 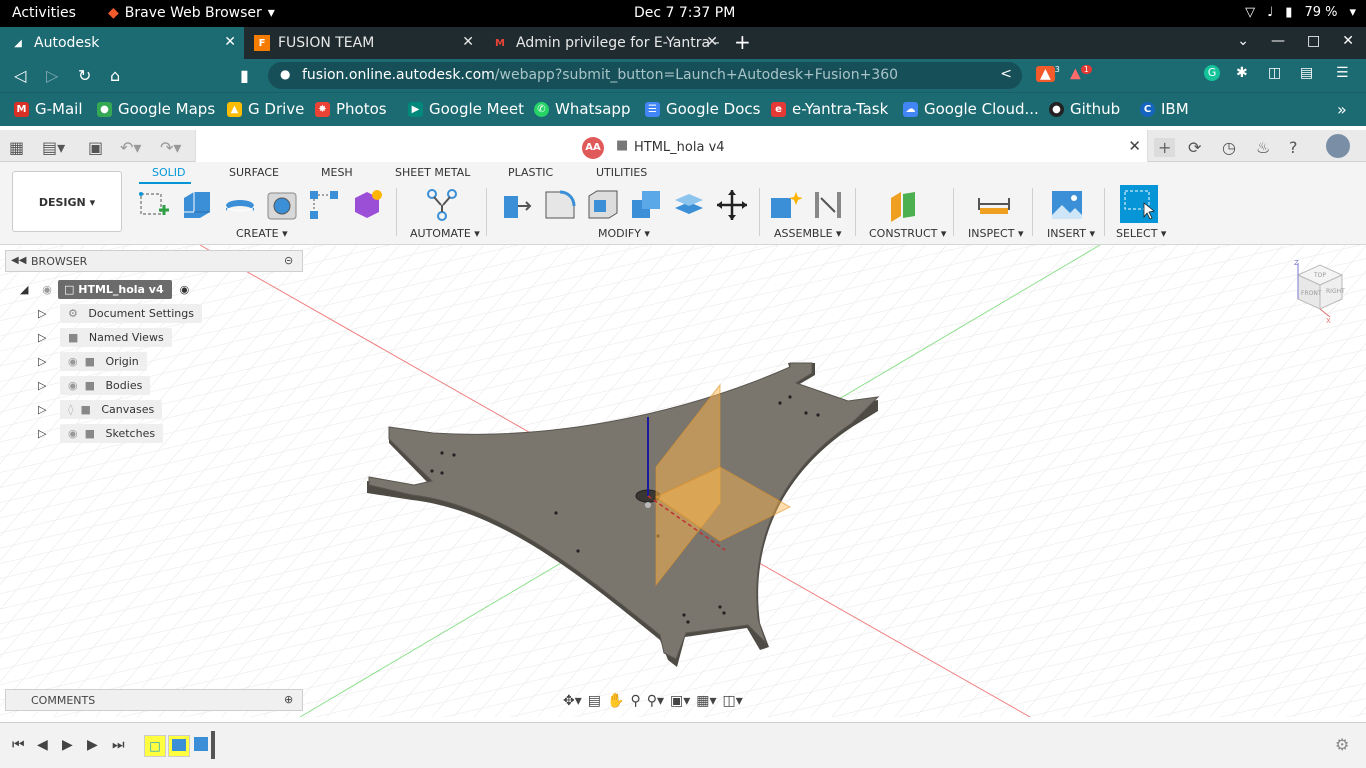 I want to click on user-avatar, so click(x=1338, y=146).